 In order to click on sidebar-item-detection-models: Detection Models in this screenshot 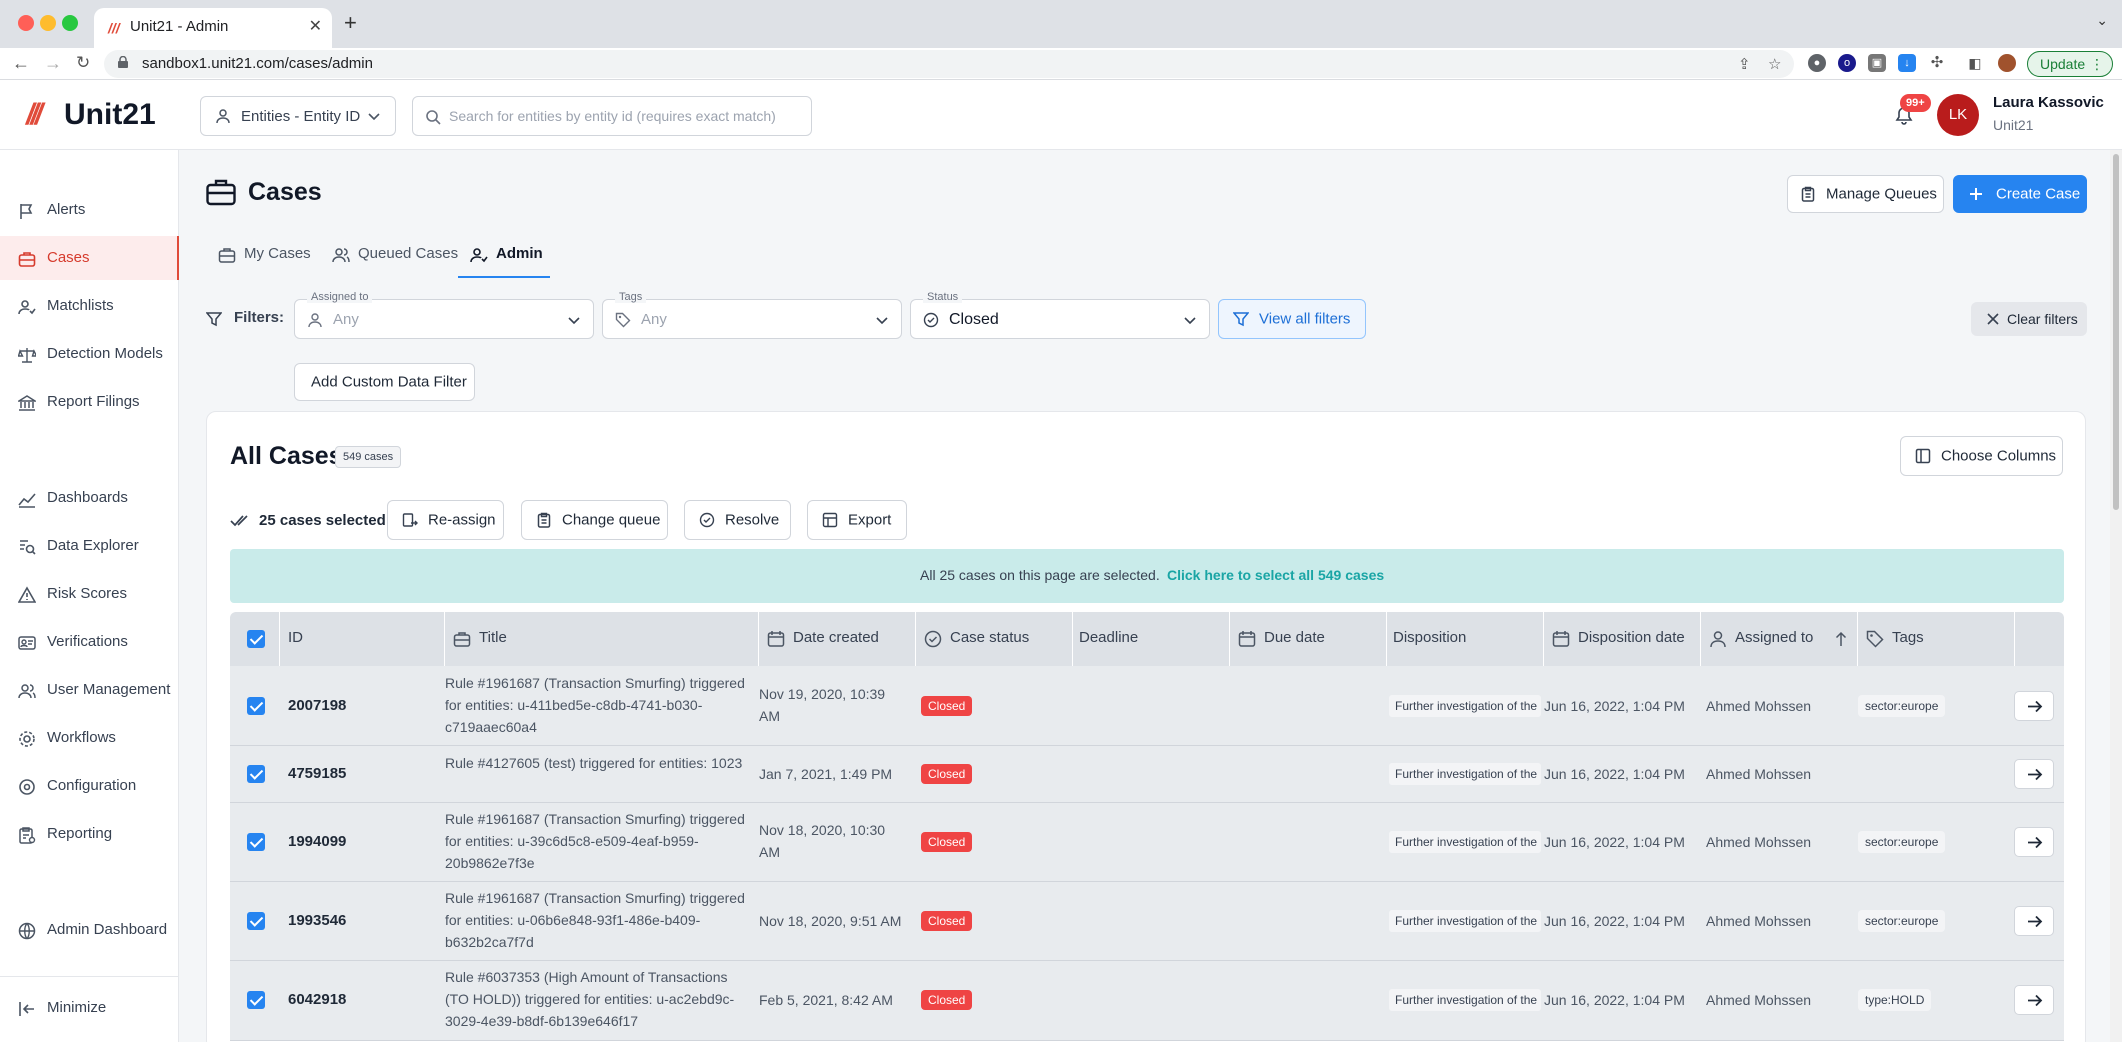, I will do `click(89, 354)`.